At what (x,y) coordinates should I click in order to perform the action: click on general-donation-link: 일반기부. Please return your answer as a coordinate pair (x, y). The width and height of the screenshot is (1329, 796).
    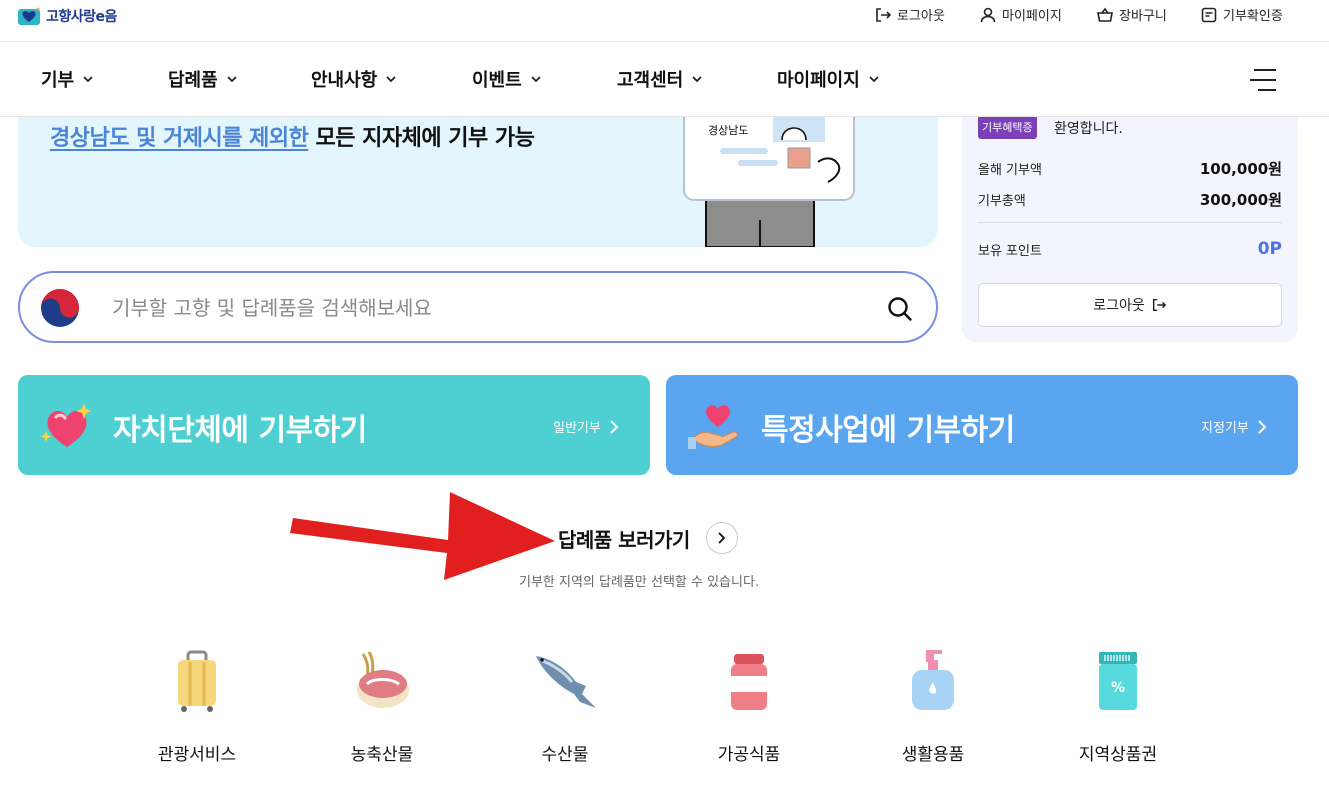
    Looking at the image, I should click on (586, 426).